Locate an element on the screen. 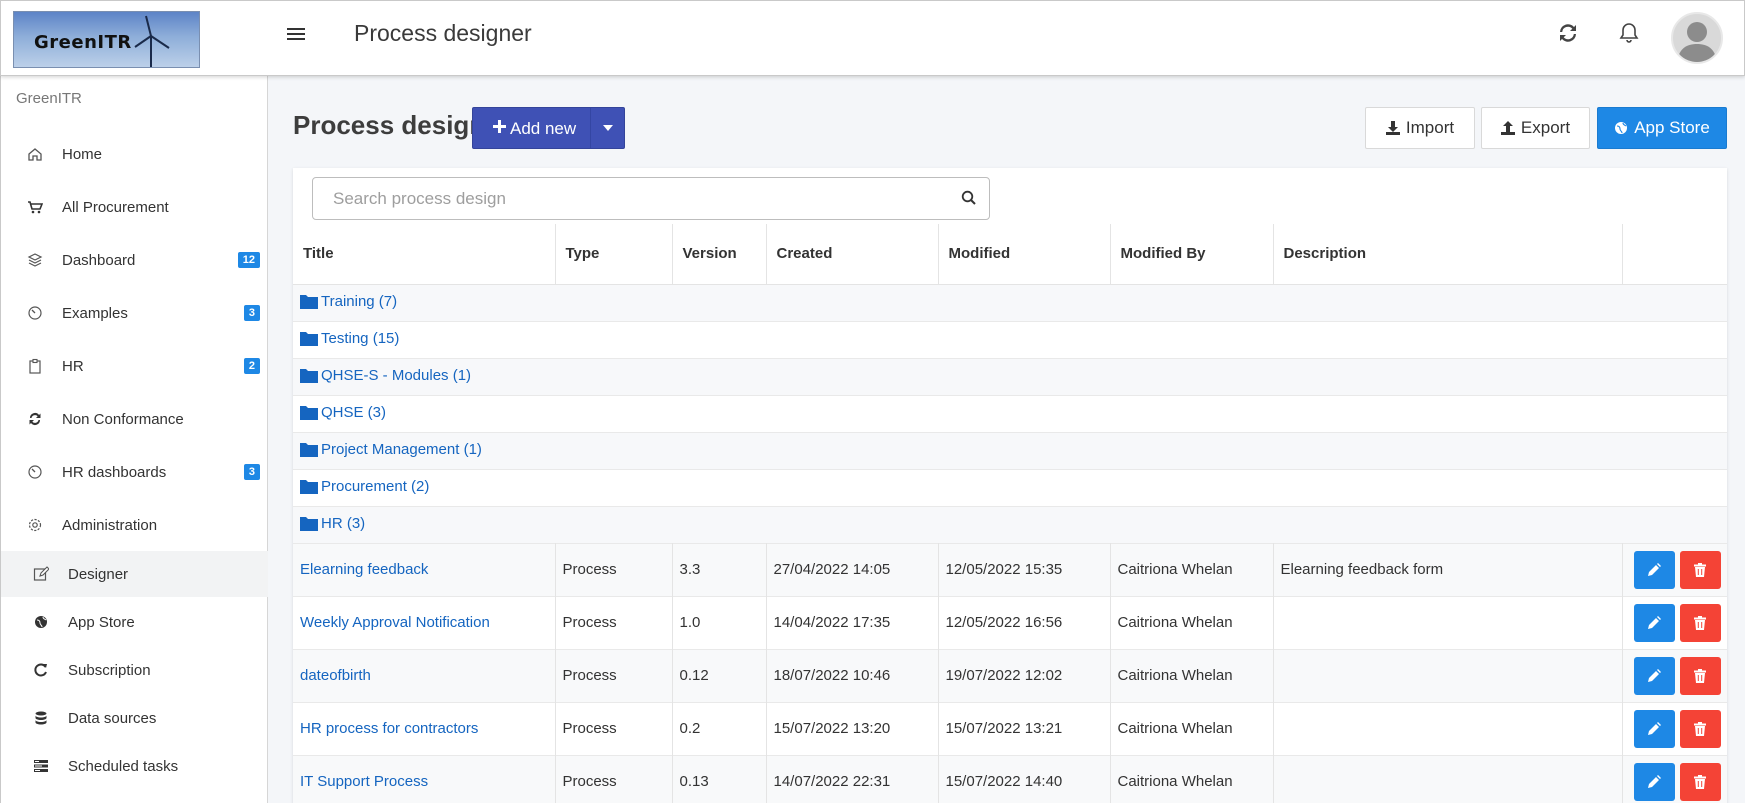 This screenshot has height=803, width=1745. add-new-button: Add new is located at coordinates (548, 128).